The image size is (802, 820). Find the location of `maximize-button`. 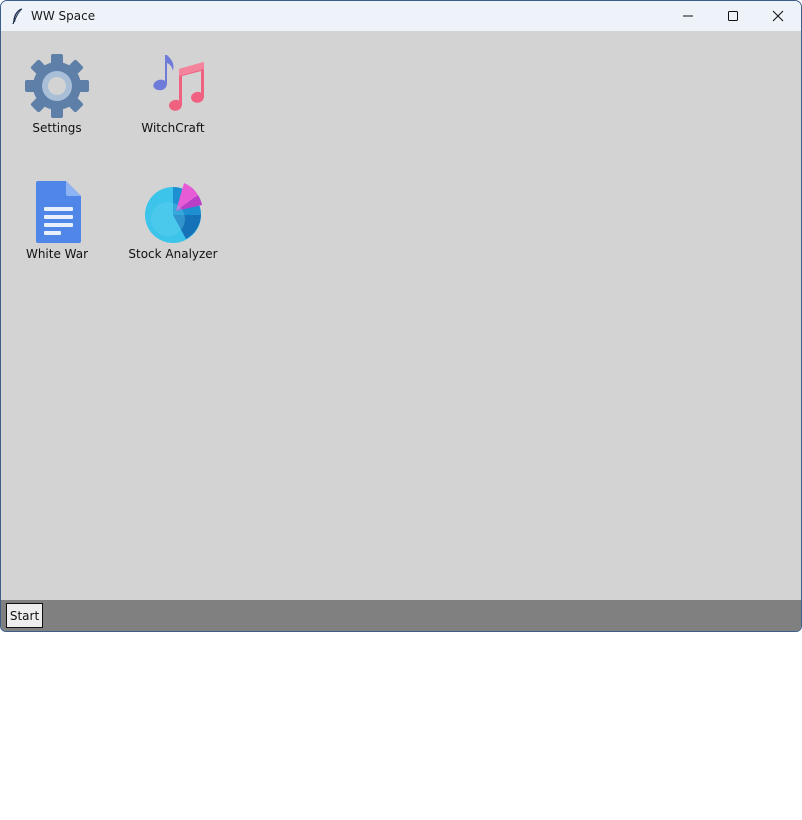

maximize-button is located at coordinates (733, 16).